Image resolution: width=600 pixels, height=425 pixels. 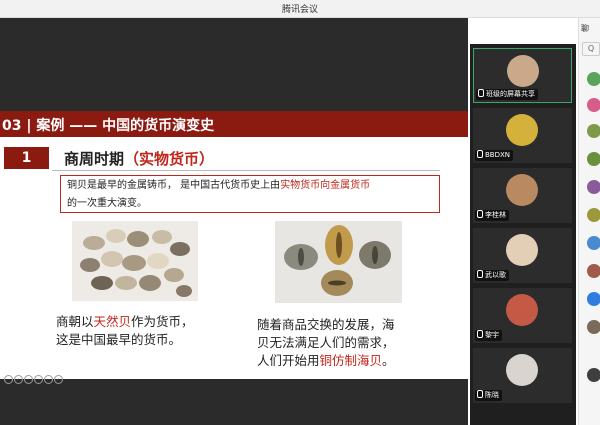 What do you see at coordinates (94, 159) in the screenshot?
I see `section-title-main: 商周时期` at bounding box center [94, 159].